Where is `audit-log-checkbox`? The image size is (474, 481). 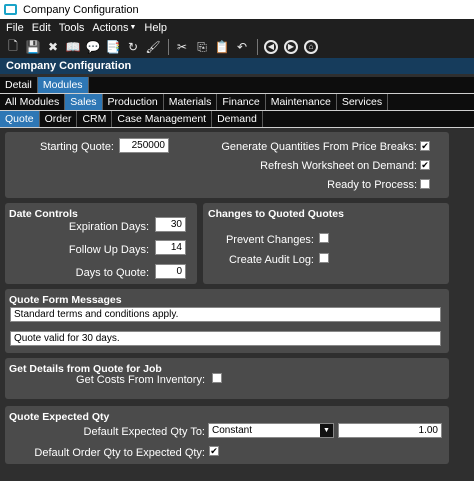 audit-log-checkbox is located at coordinates (324, 258).